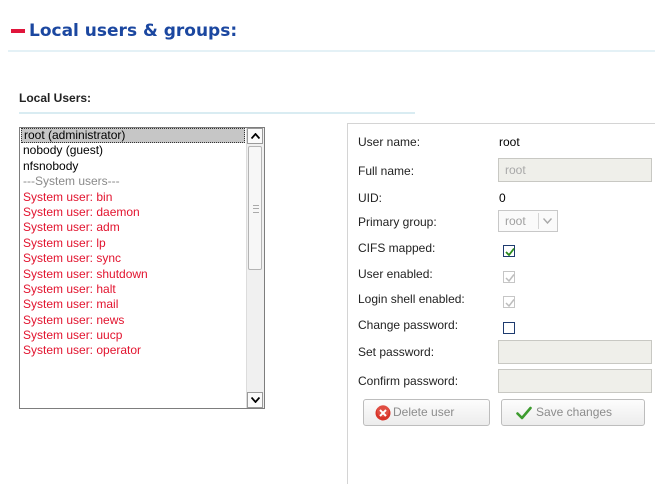 The image size is (655, 484). I want to click on user-enabled-label: User enabled:, so click(395, 274).